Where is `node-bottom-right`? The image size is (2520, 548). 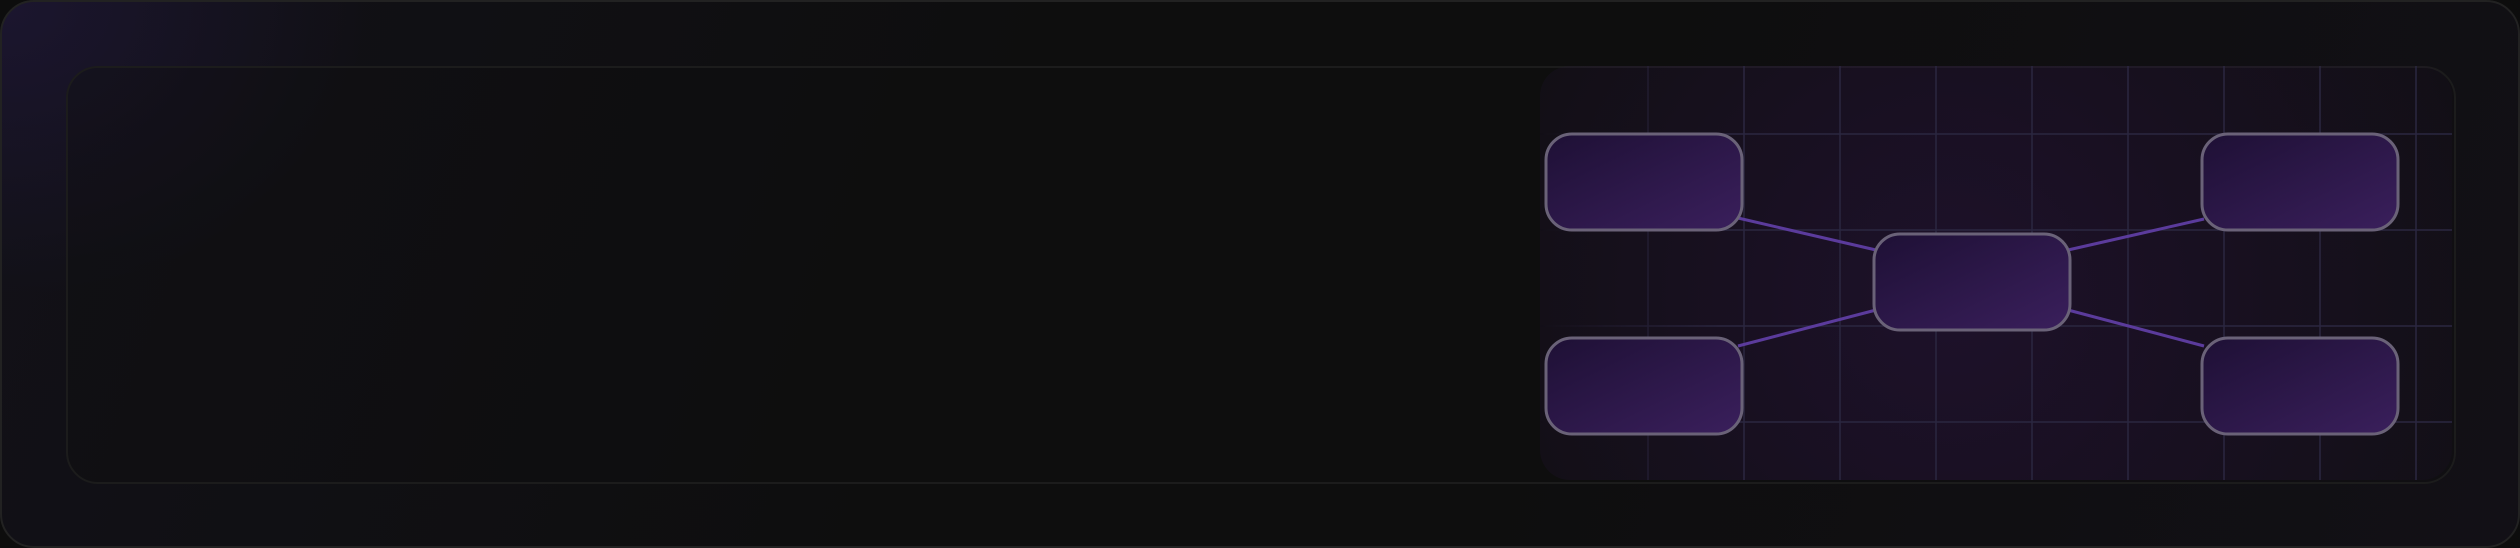
node-bottom-right is located at coordinates (2300, 386).